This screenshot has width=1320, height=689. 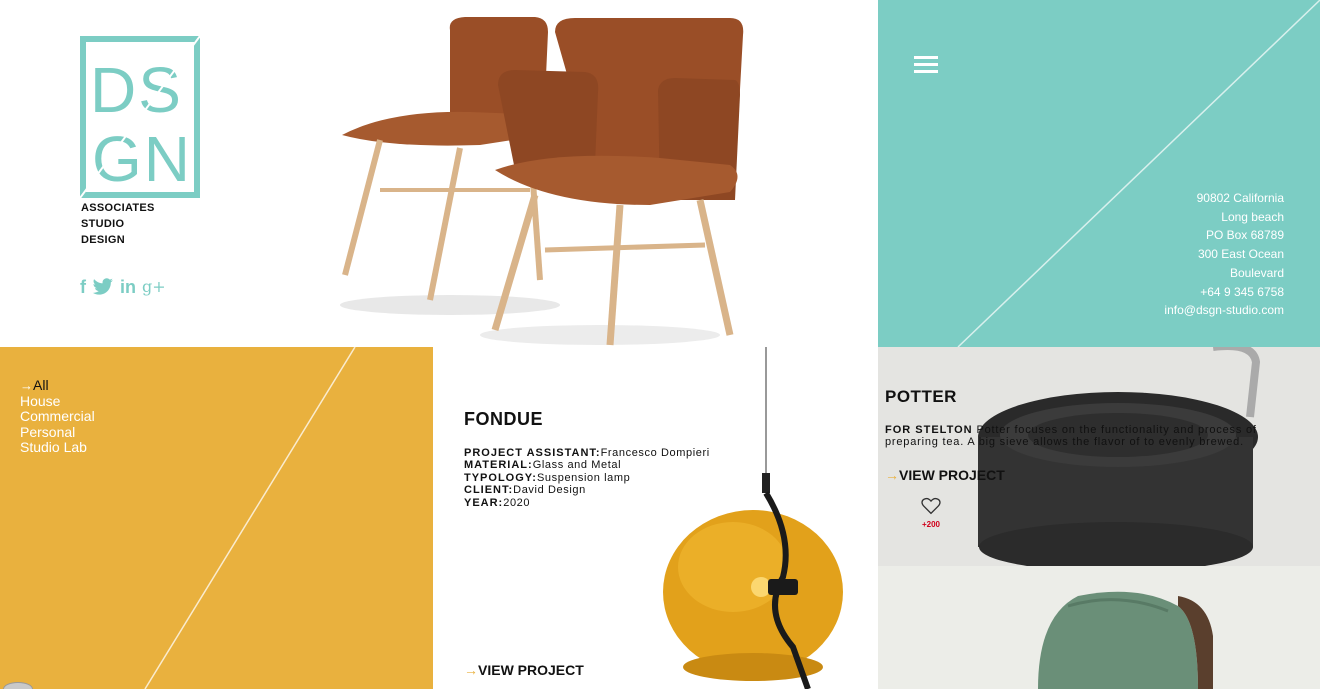 I want to click on green-chair-image, so click(x=1099, y=627).